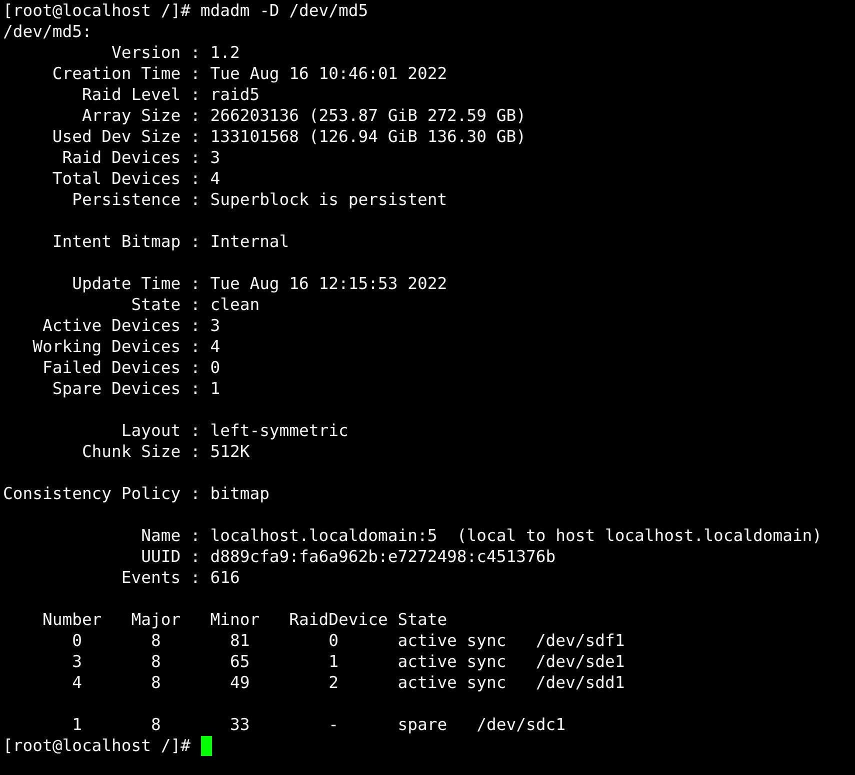 The width and height of the screenshot is (855, 775). What do you see at coordinates (195, 304) in the screenshot?
I see `terminal-line: State : clean` at bounding box center [195, 304].